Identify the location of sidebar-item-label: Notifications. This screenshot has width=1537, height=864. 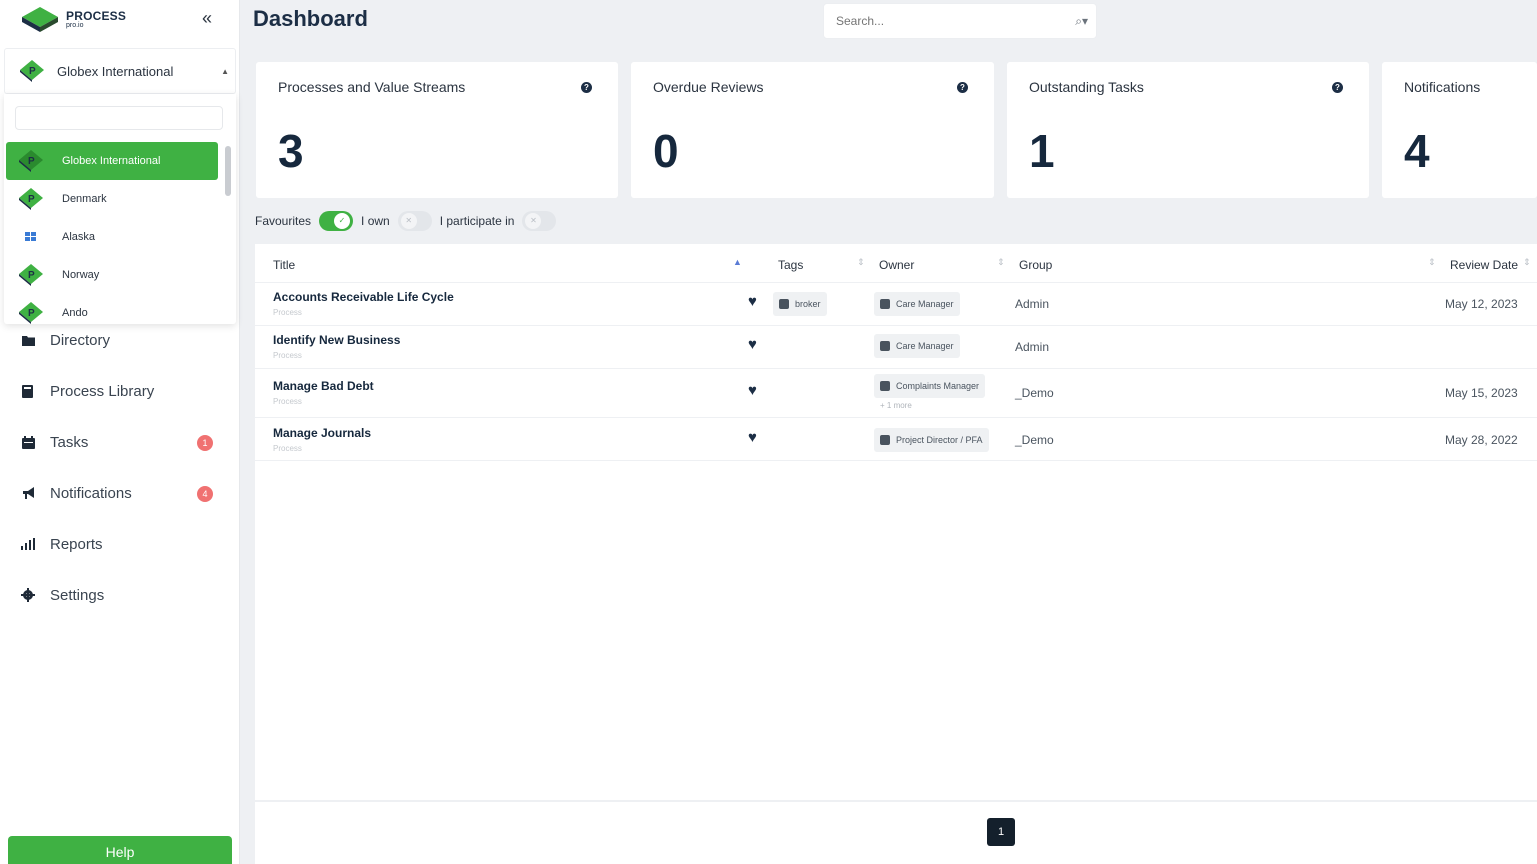
(91, 493).